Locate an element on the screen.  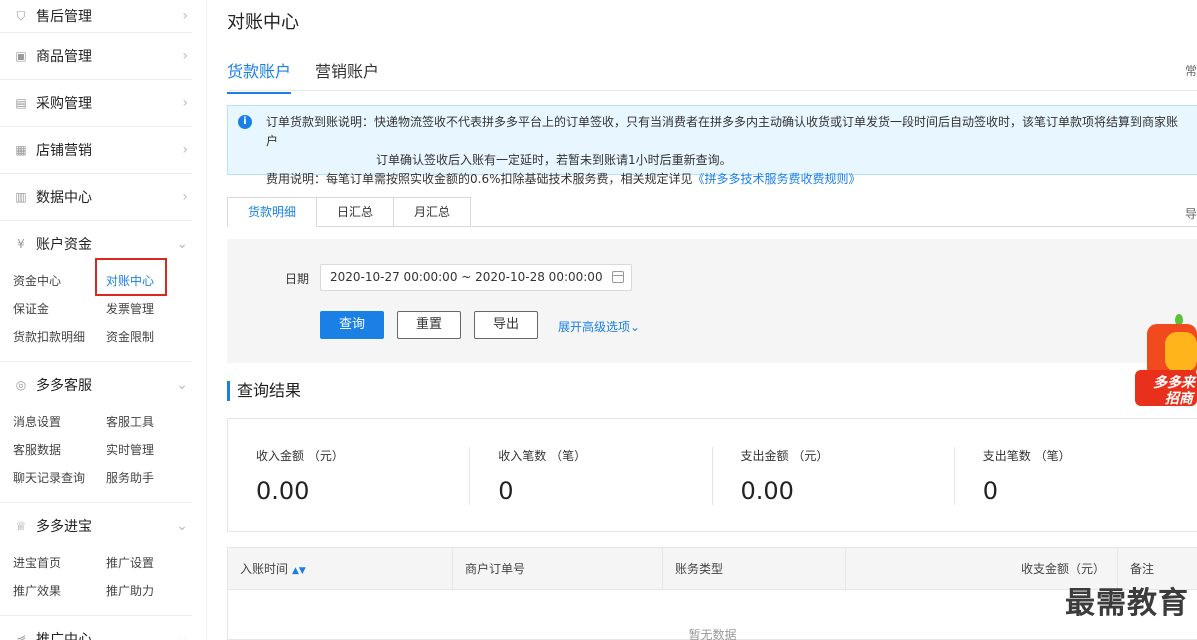
stat-label: 收入笔数 （笔） is located at coordinates (542, 456).